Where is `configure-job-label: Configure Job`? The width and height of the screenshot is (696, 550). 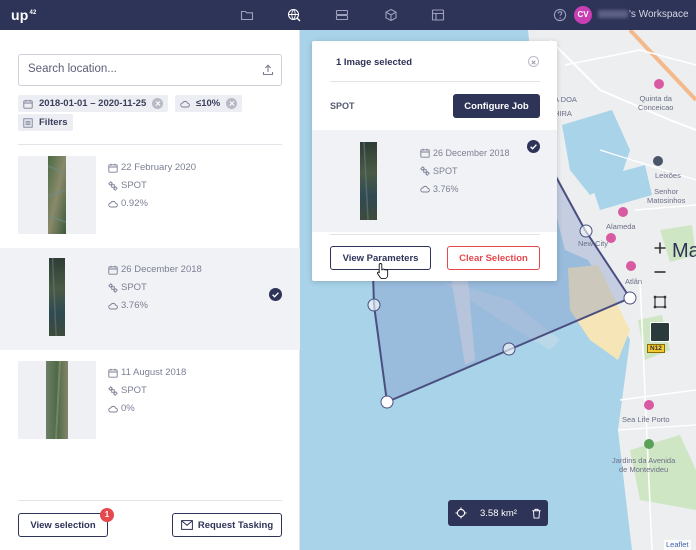
configure-job-label: Configure Job is located at coordinates (496, 106).